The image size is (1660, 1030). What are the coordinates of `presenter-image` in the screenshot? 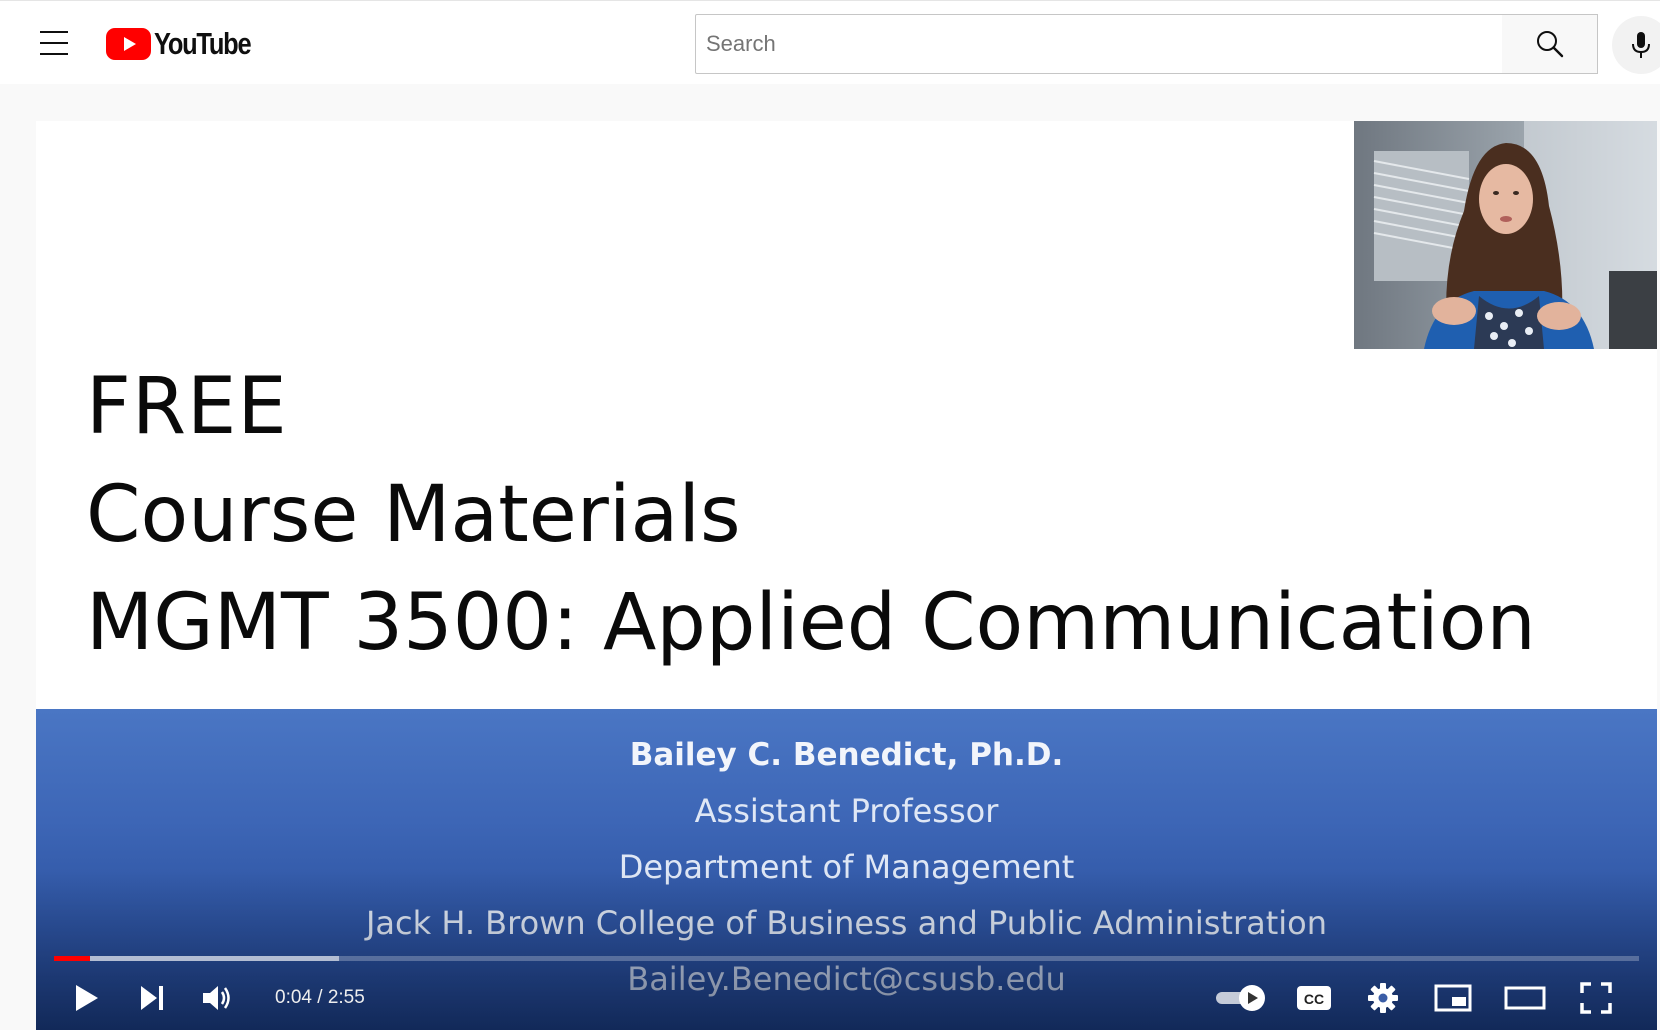 It's located at (1505, 235).